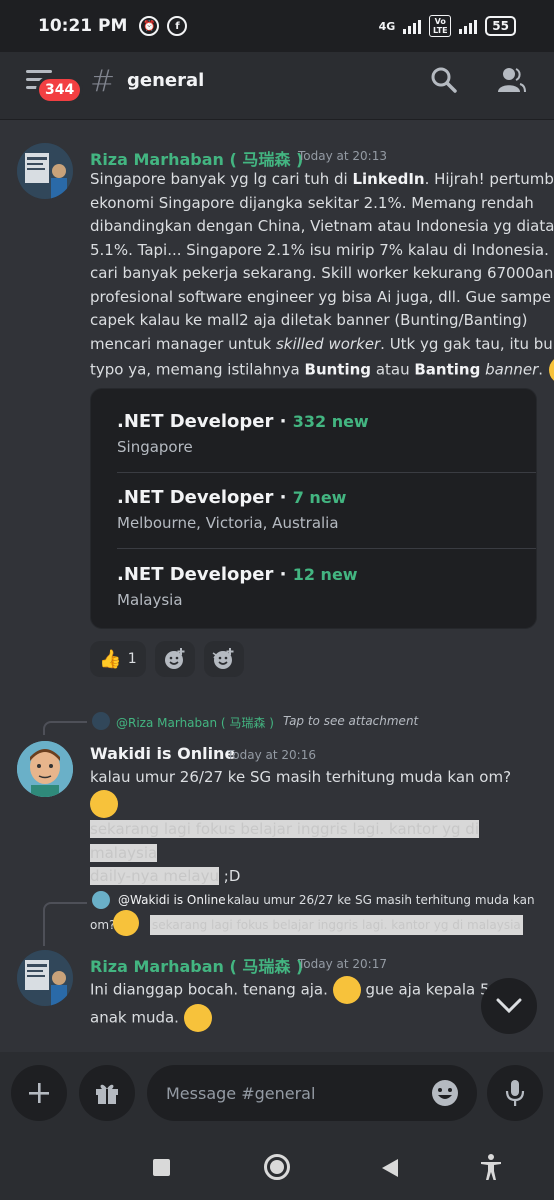 This screenshot has height=1200, width=554. What do you see at coordinates (161, 1167) in the screenshot?
I see `recents-button` at bounding box center [161, 1167].